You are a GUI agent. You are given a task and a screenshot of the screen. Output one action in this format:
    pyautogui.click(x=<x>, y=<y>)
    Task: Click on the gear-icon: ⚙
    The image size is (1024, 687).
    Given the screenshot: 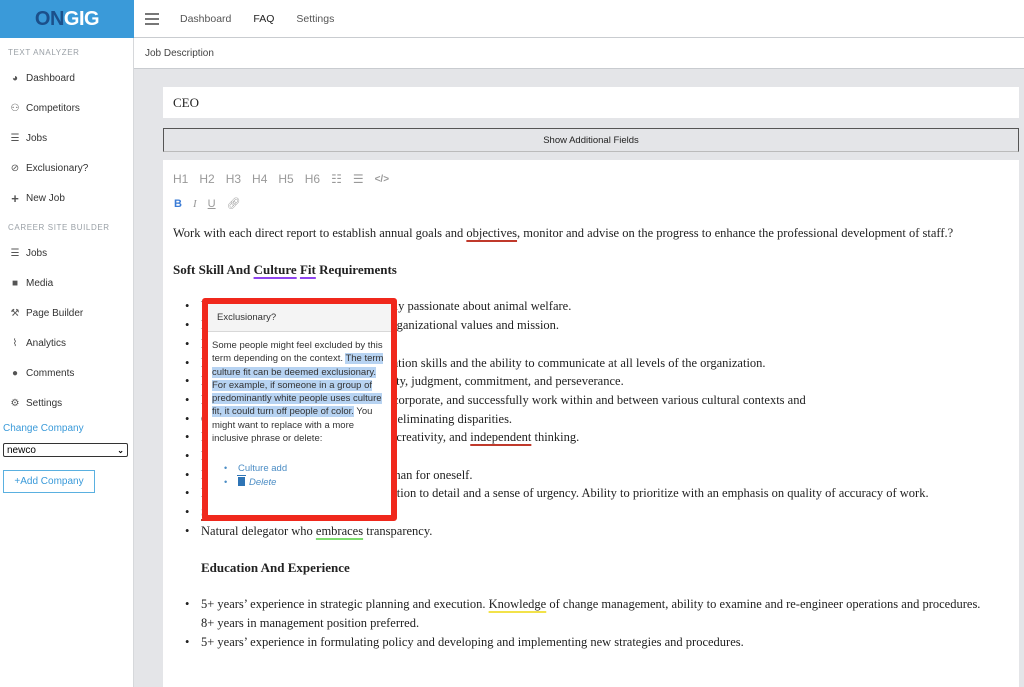 What is the action you would take?
    pyautogui.click(x=15, y=403)
    